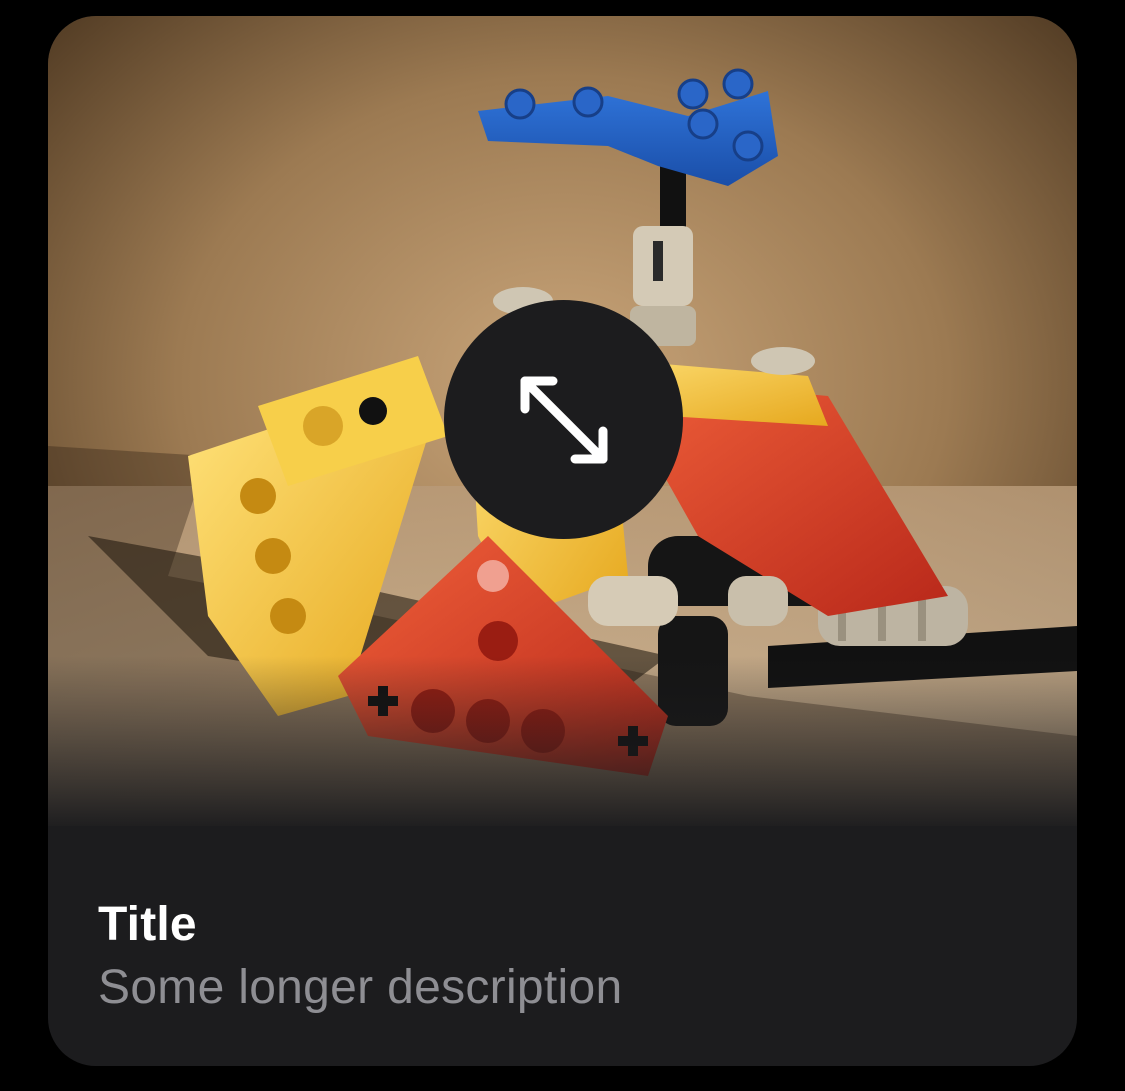 The width and height of the screenshot is (1125, 1091). Describe the element at coordinates (360, 987) in the screenshot. I see `card-description: Some longer description` at that location.